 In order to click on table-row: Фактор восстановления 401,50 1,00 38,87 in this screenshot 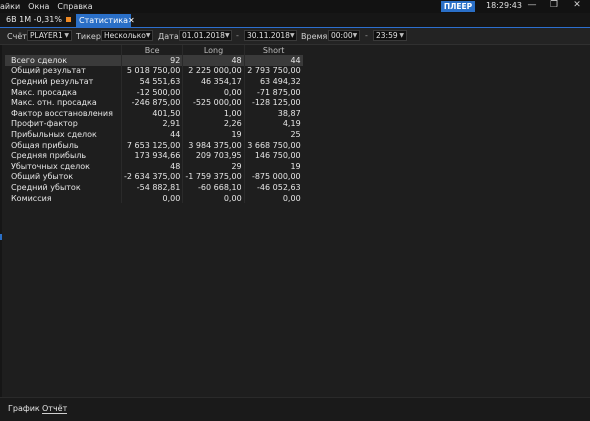, I will do `click(154, 113)`.